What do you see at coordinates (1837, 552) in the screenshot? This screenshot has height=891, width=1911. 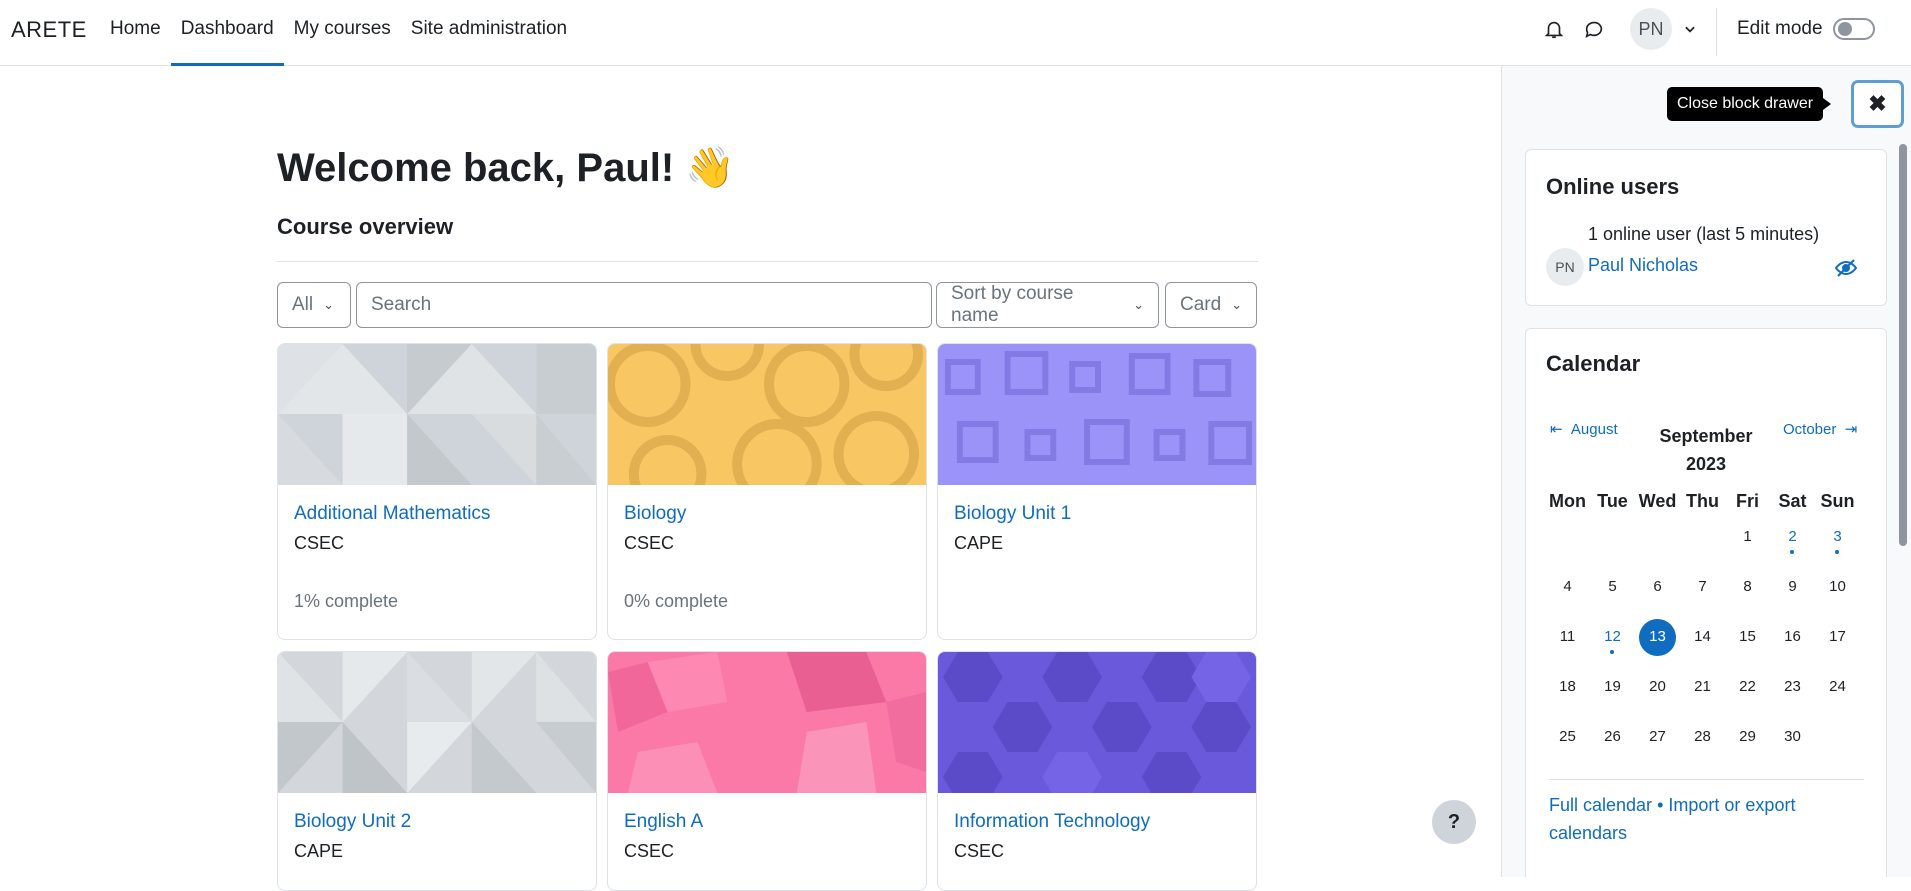 I see `calendar-event-dot` at bounding box center [1837, 552].